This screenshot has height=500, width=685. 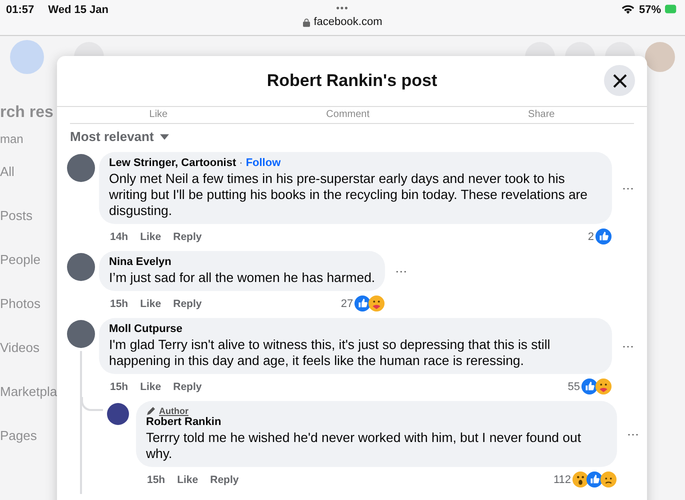 I want to click on comment-text: Terrry told me he wished he'd never worked with him, but I never found out why., so click(x=364, y=446).